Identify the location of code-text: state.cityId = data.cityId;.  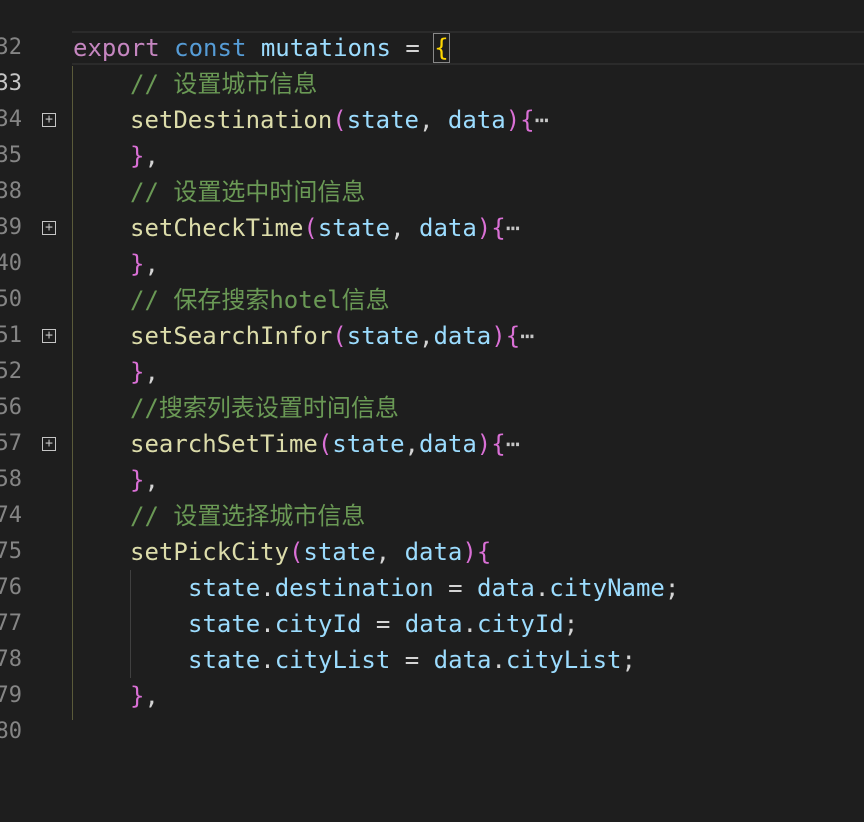
(383, 624).